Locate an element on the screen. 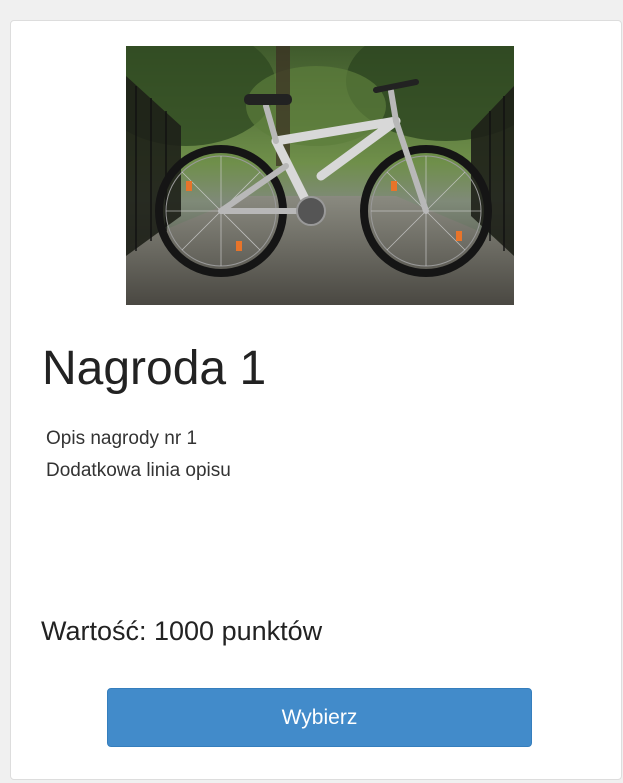 The image size is (623, 783). choose-button: Wybierz is located at coordinates (319, 717).